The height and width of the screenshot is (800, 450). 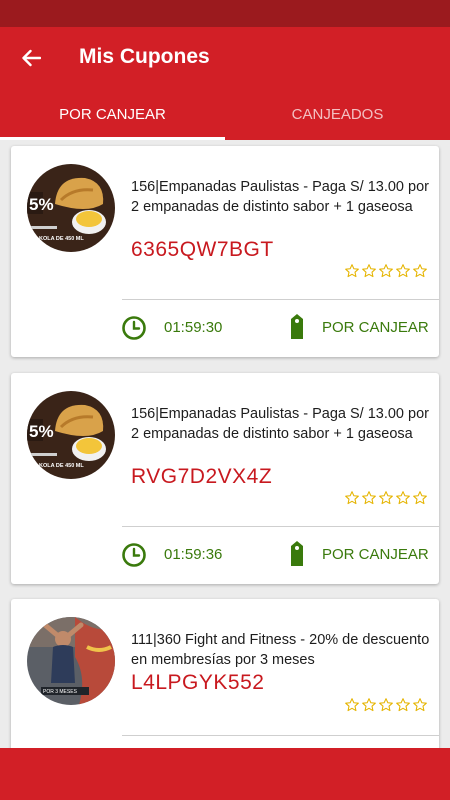 What do you see at coordinates (225, 774) in the screenshot?
I see `bottom-bar` at bounding box center [225, 774].